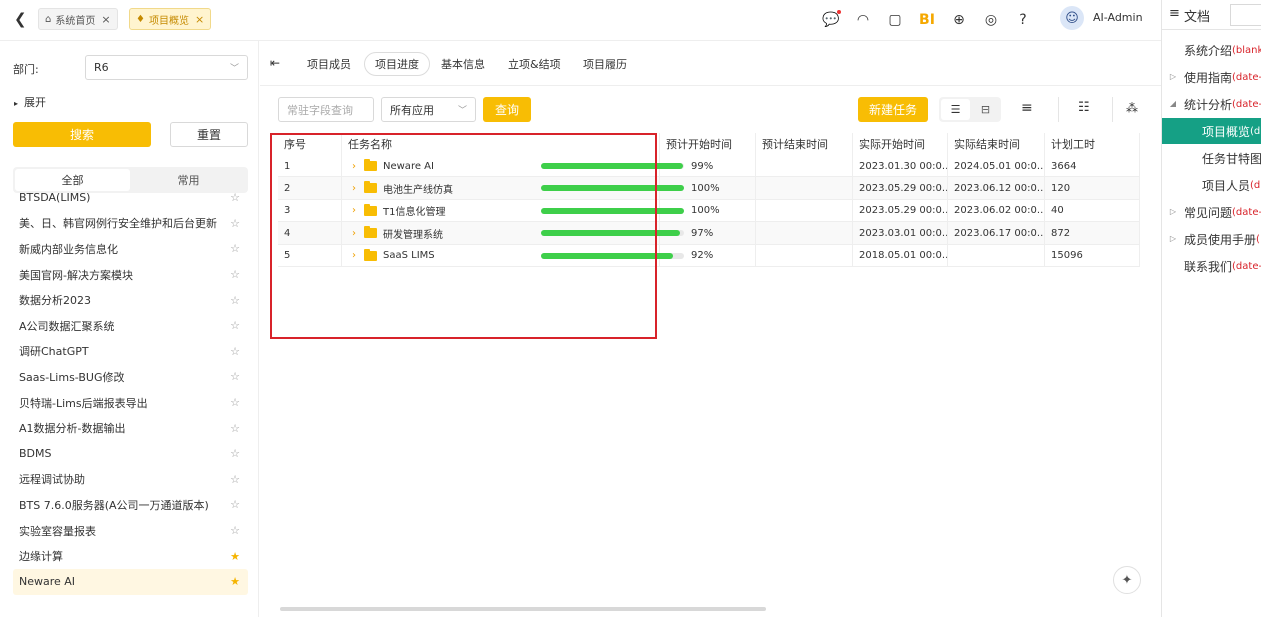 This screenshot has height=617, width=1261. What do you see at coordinates (130, 428) in the screenshot?
I see `list-item: A1数据分析-数据输出 ☆` at bounding box center [130, 428].